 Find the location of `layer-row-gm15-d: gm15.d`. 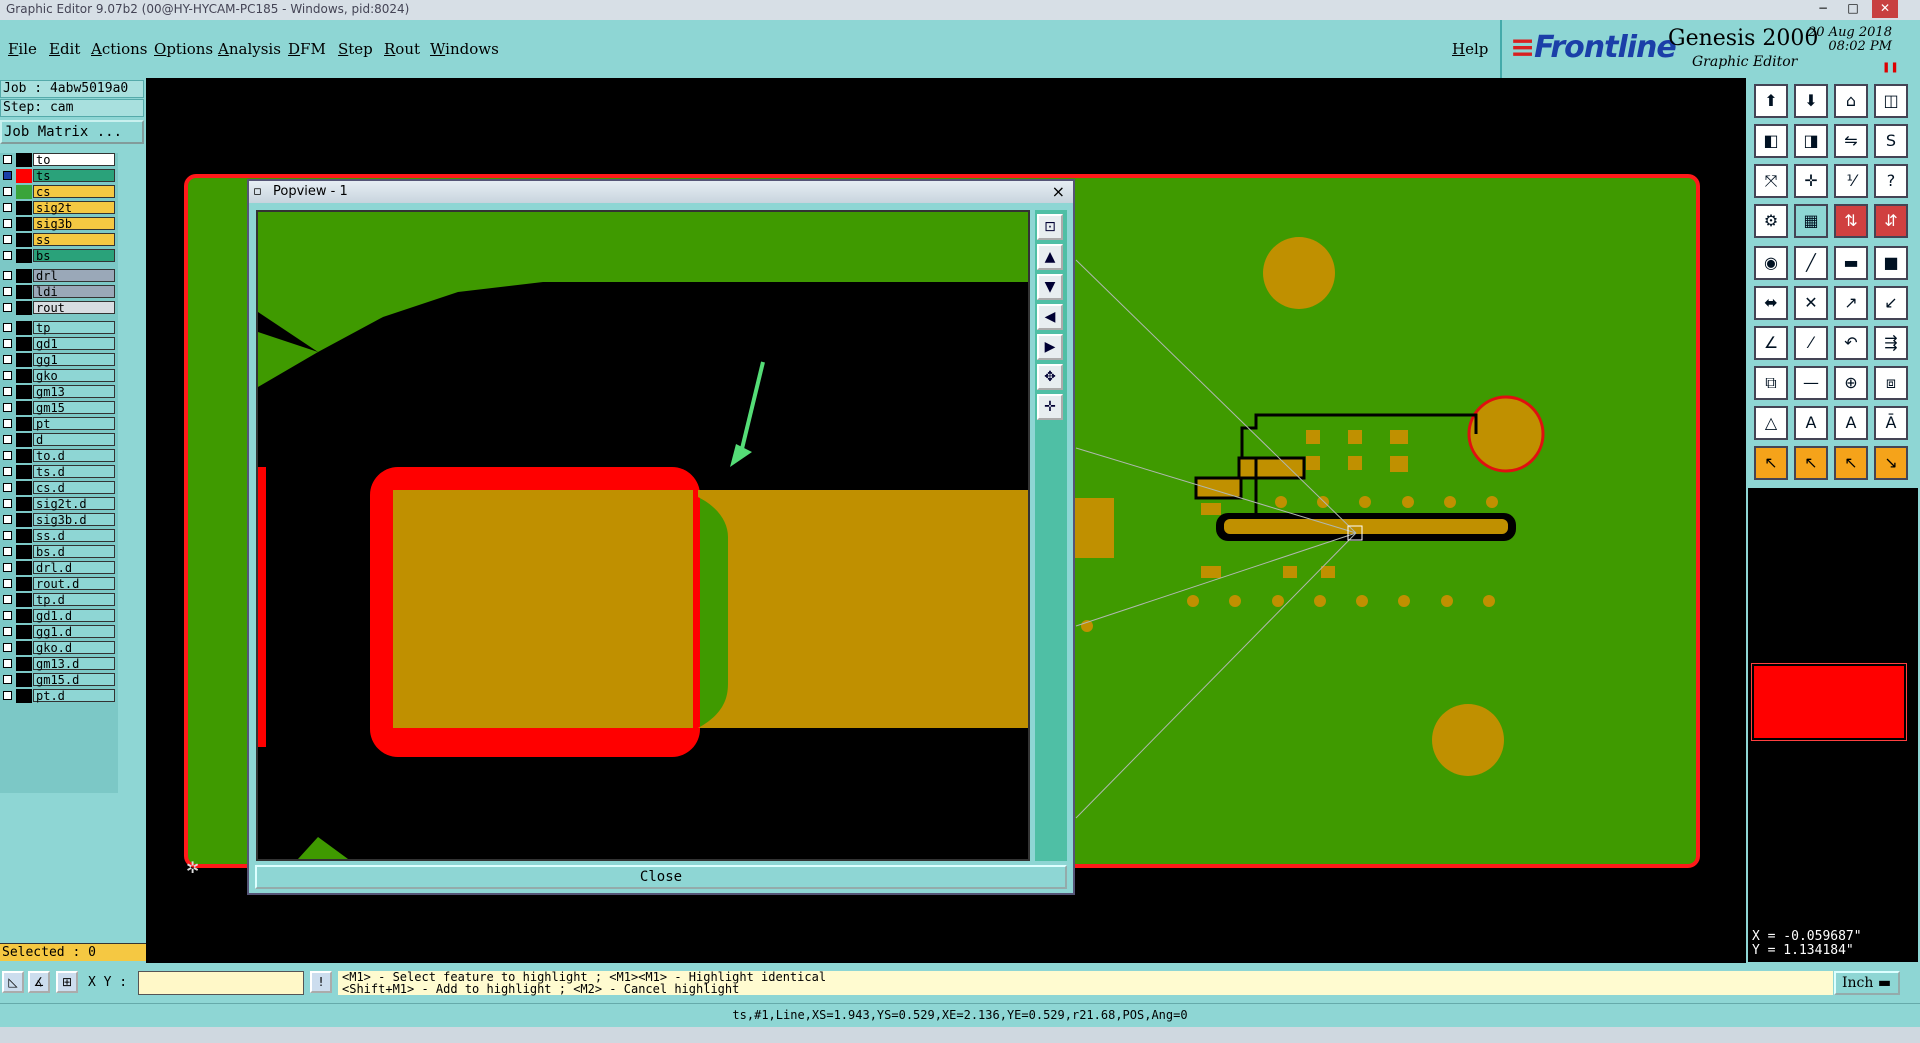

layer-row-gm15-d: gm15.d is located at coordinates (59, 680).